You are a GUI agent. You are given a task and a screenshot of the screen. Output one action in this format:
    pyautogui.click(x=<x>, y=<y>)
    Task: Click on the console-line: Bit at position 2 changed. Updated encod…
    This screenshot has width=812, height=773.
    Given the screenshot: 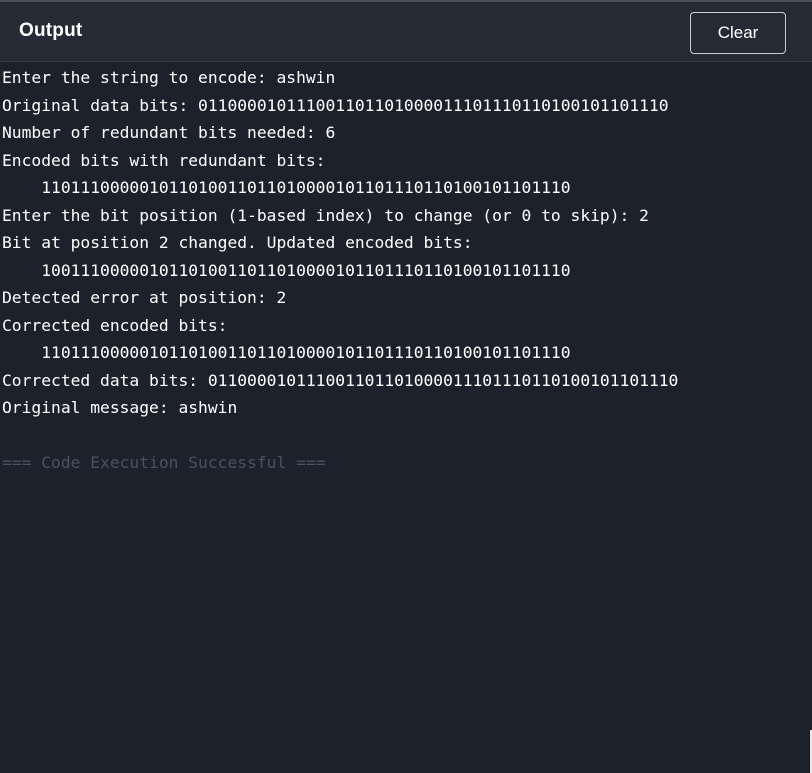 What is the action you would take?
    pyautogui.click(x=237, y=242)
    